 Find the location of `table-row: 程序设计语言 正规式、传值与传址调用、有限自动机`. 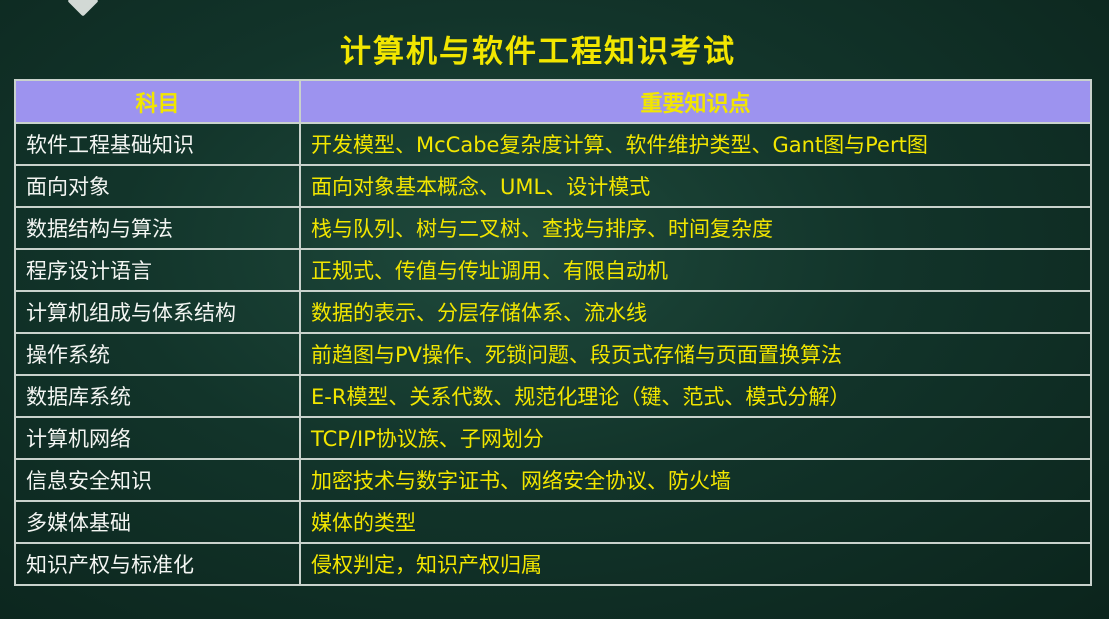

table-row: 程序设计语言 正规式、传值与传址调用、有限自动机 is located at coordinates (553, 270).